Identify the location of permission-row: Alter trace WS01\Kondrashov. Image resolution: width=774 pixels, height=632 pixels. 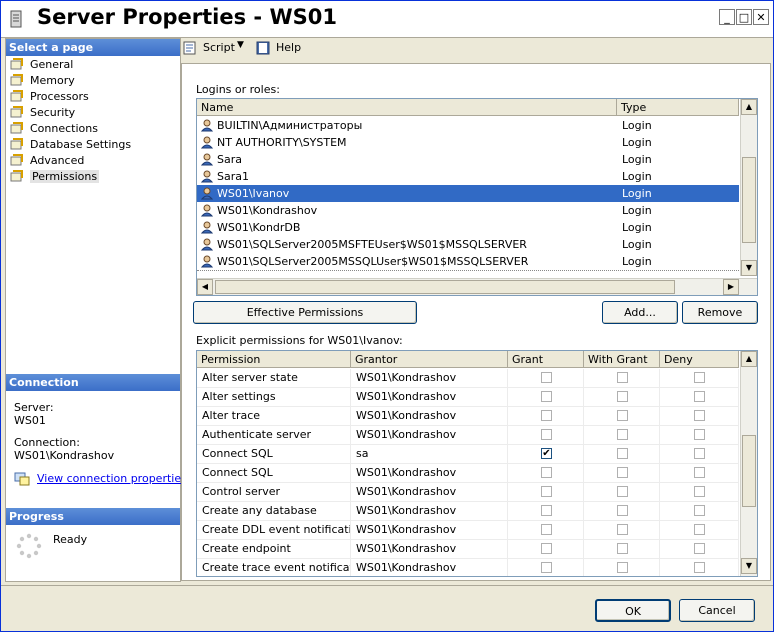
(468, 416).